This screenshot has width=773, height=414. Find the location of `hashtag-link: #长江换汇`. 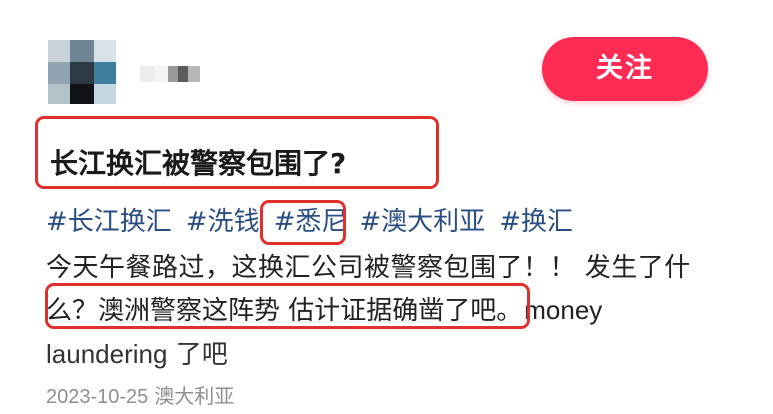

hashtag-link: #长江换汇 is located at coordinates (109, 222).